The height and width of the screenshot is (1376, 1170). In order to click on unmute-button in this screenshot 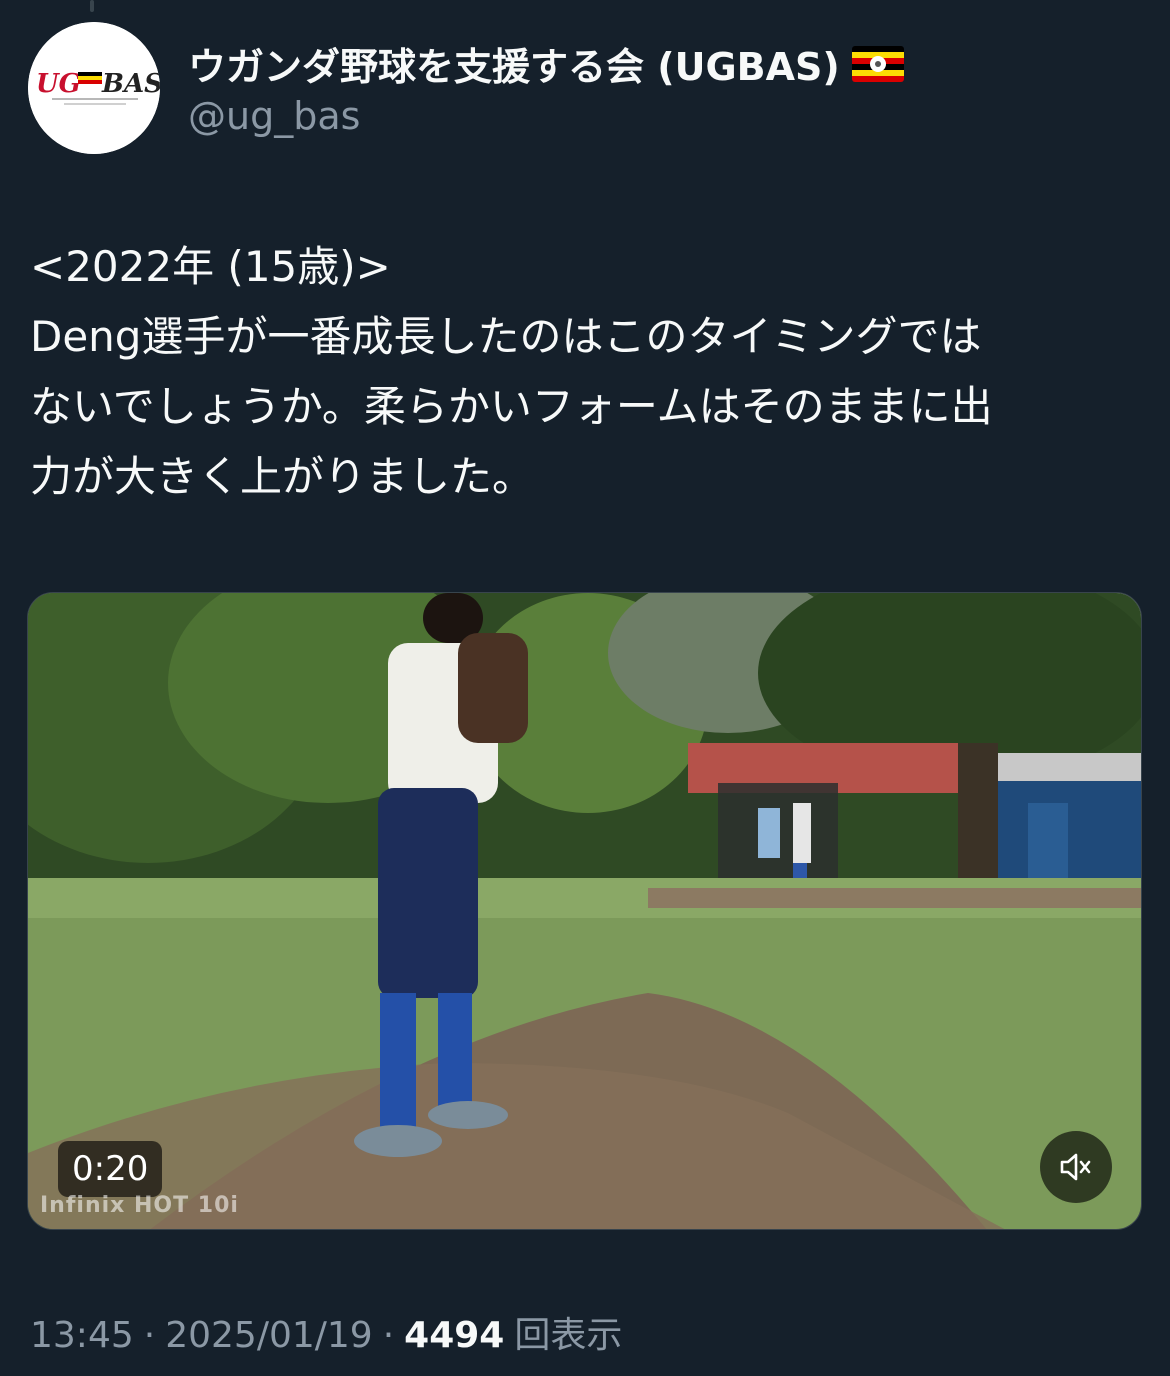, I will do `click(1076, 1167)`.